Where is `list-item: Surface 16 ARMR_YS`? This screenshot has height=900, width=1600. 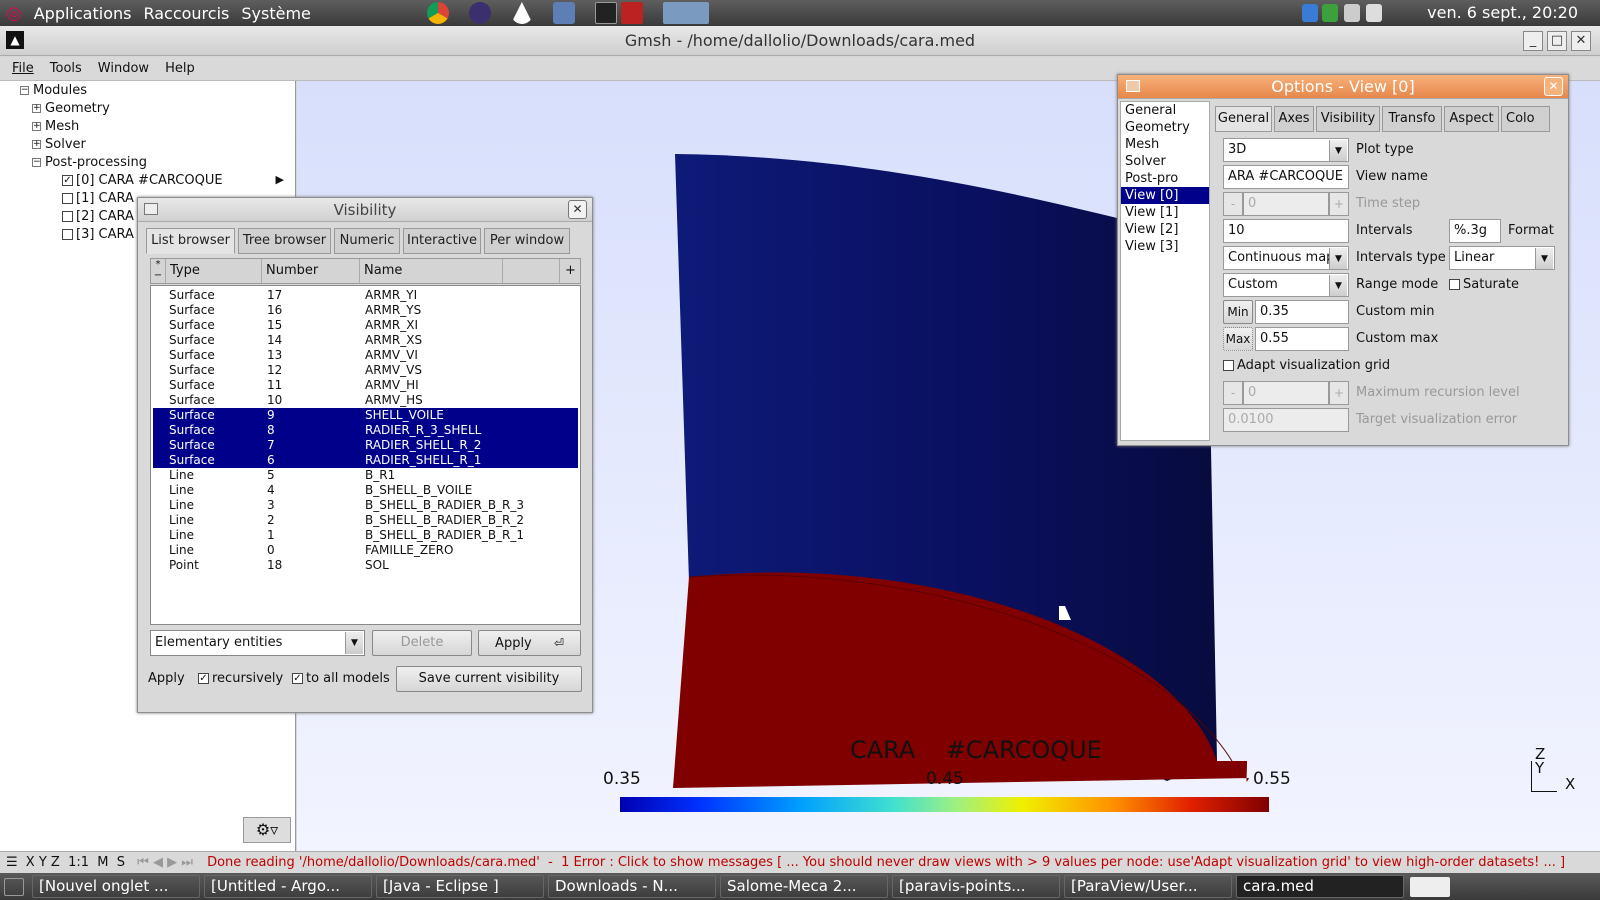
list-item: Surface 16 ARMR_YS is located at coordinates (365, 310).